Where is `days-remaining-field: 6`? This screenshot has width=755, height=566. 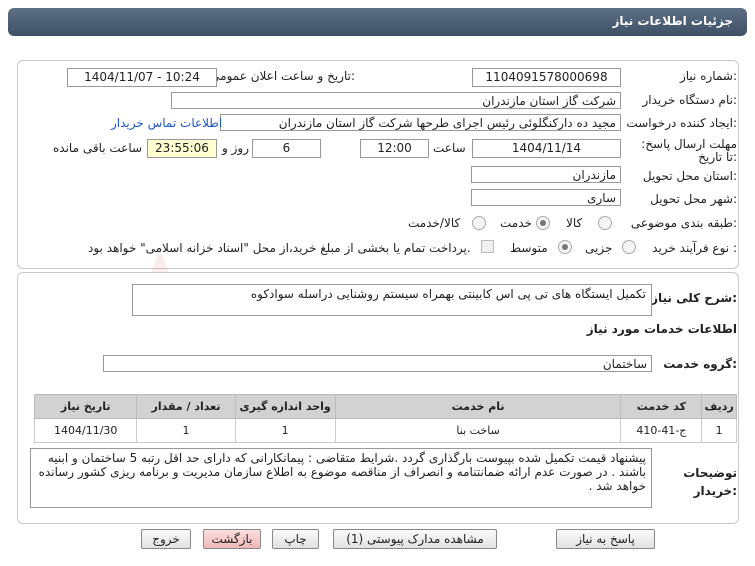 days-remaining-field: 6 is located at coordinates (286, 148).